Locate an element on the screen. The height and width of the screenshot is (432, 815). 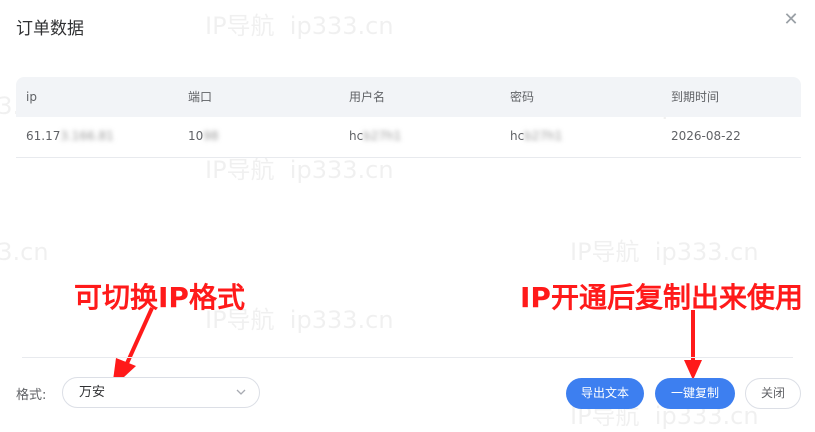
cell-port: 1098 is located at coordinates (203, 136).